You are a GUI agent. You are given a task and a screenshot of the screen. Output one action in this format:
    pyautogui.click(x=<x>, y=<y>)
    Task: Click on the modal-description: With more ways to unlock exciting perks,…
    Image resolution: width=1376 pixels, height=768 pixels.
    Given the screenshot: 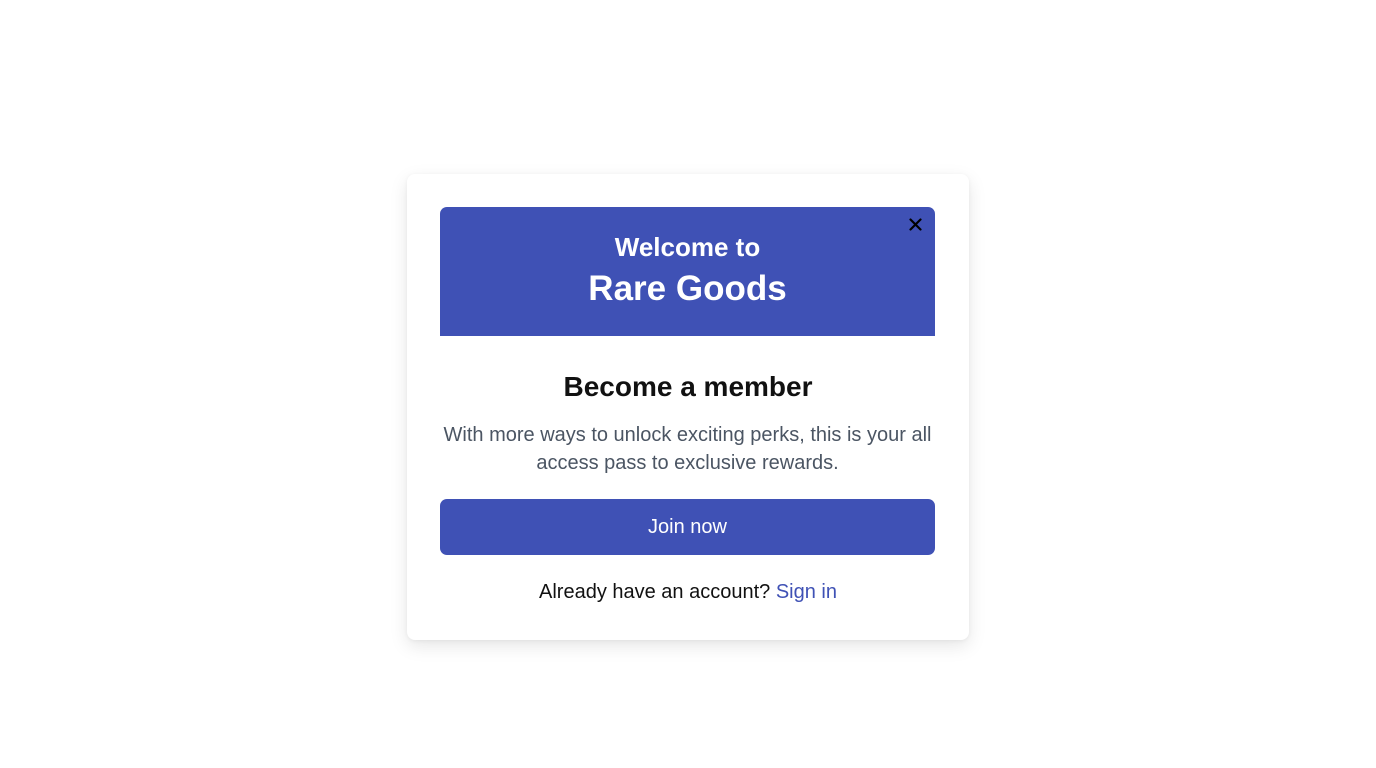 What is the action you would take?
    pyautogui.click(x=687, y=449)
    